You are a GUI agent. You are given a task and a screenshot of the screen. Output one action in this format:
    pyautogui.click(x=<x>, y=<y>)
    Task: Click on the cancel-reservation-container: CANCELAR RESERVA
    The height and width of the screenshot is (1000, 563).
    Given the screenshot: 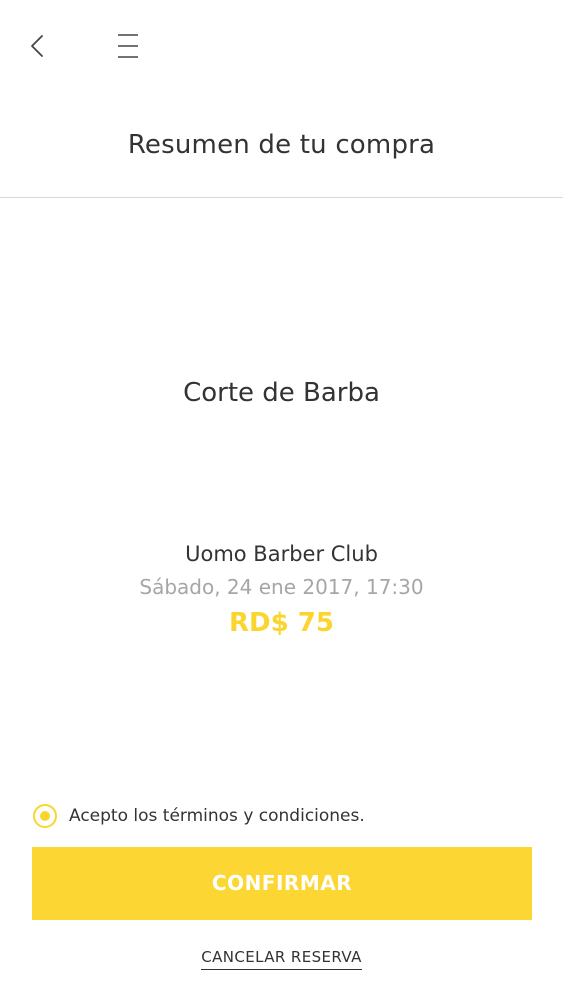 What is the action you would take?
    pyautogui.click(x=281, y=958)
    